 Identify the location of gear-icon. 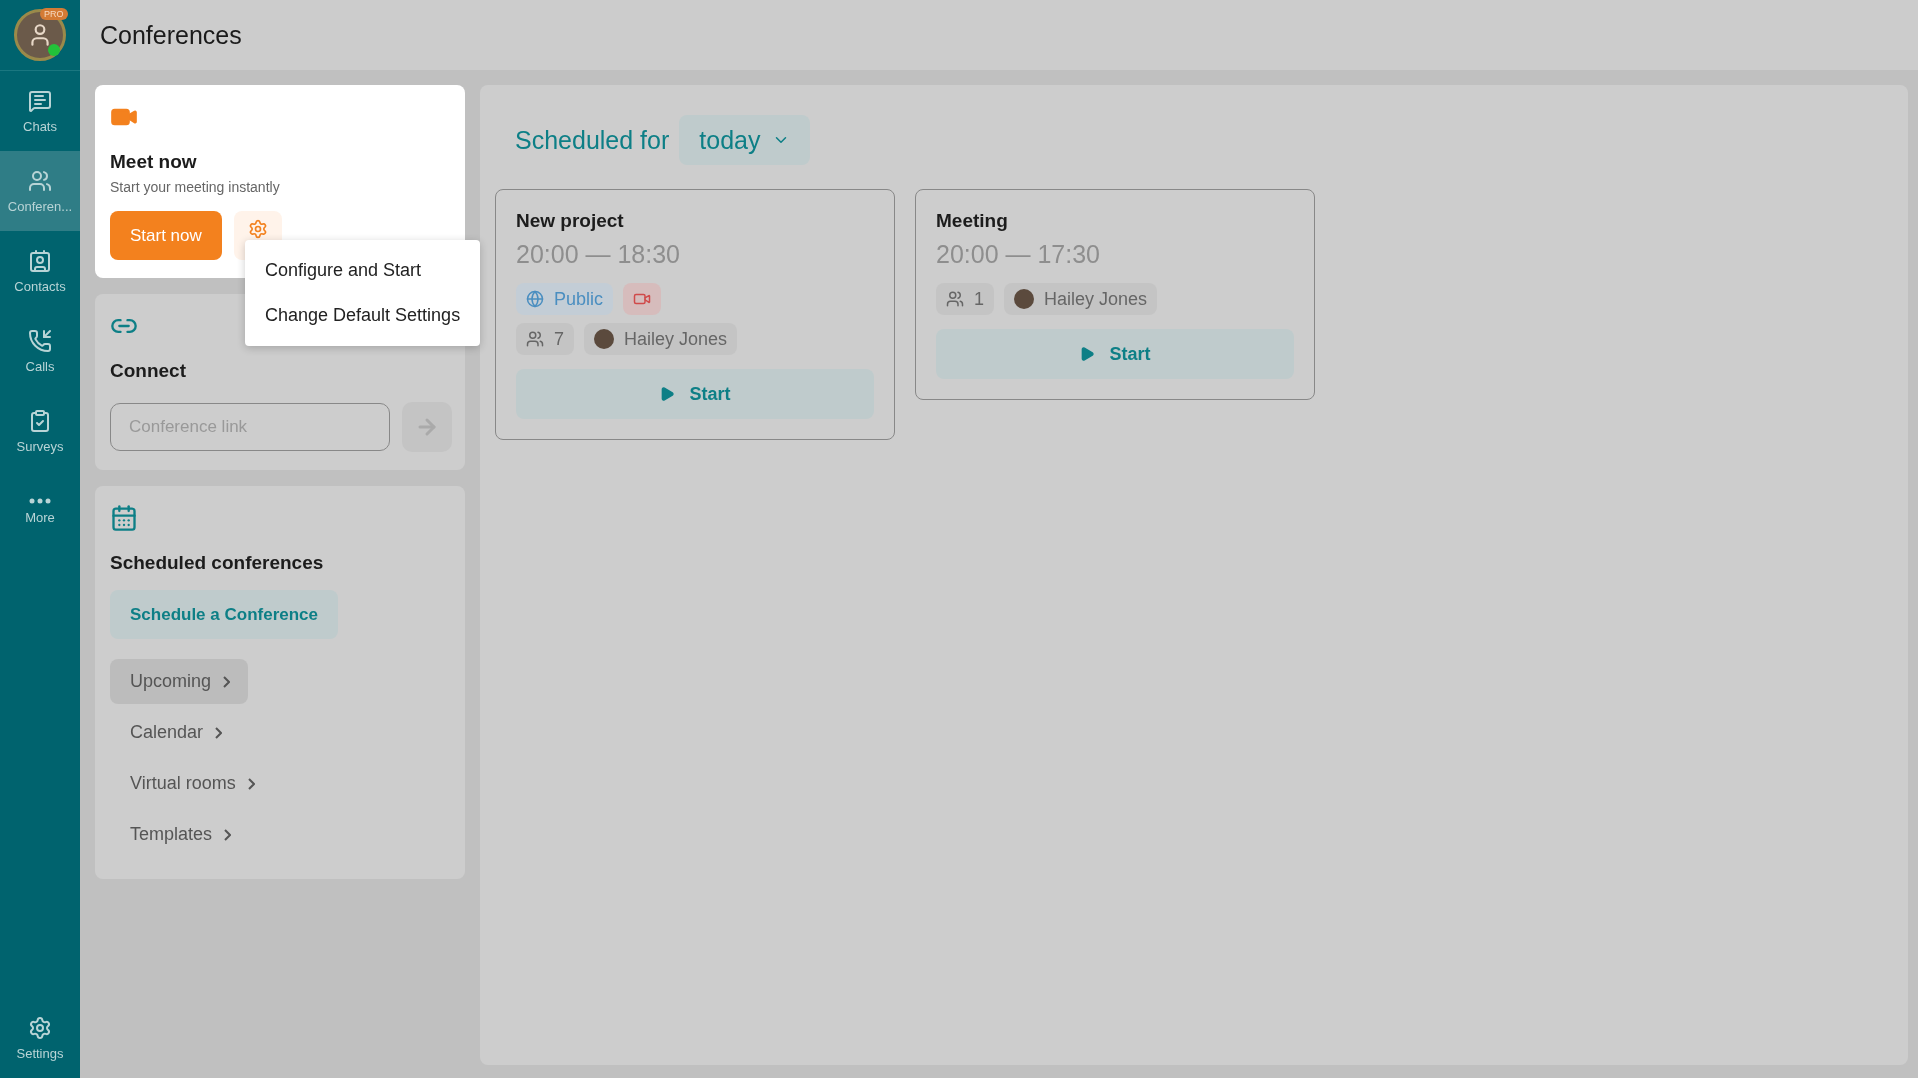
(257, 229).